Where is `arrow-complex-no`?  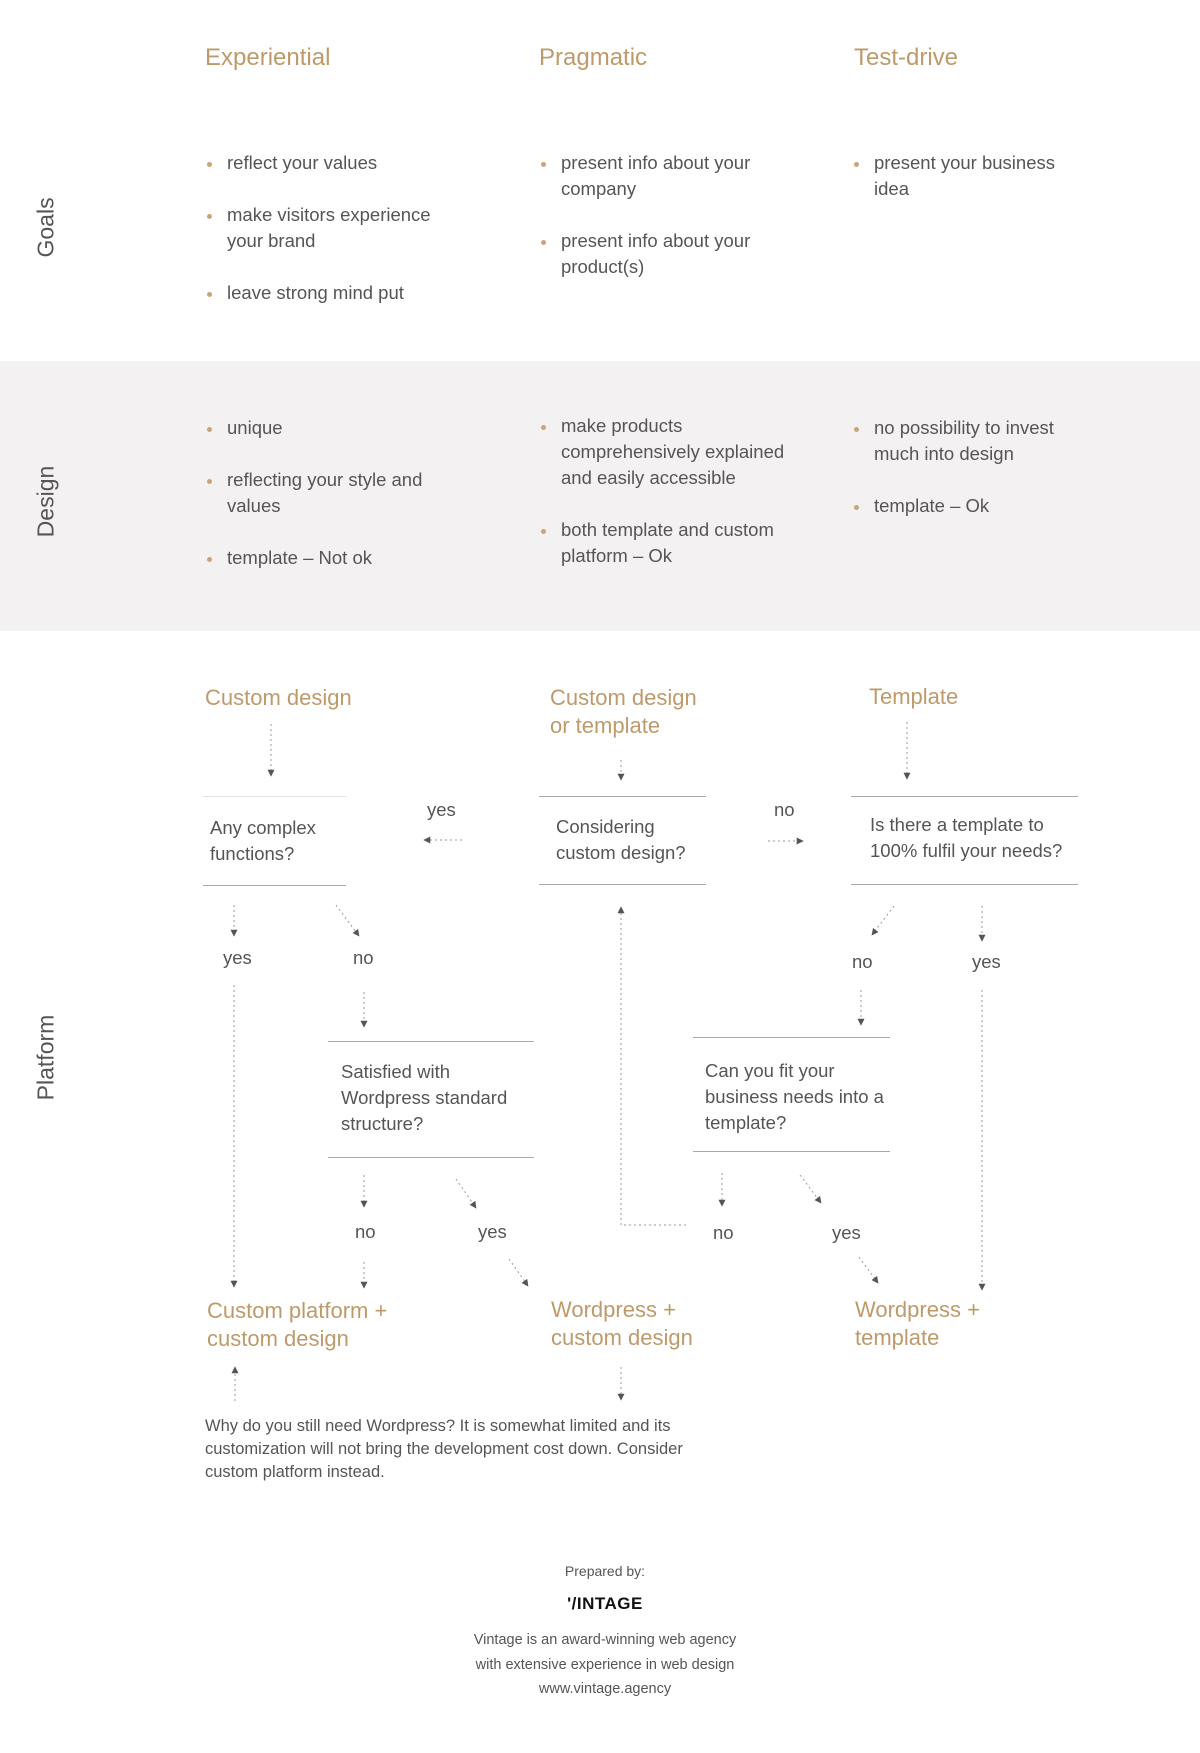 arrow-complex-no is located at coordinates (347, 920).